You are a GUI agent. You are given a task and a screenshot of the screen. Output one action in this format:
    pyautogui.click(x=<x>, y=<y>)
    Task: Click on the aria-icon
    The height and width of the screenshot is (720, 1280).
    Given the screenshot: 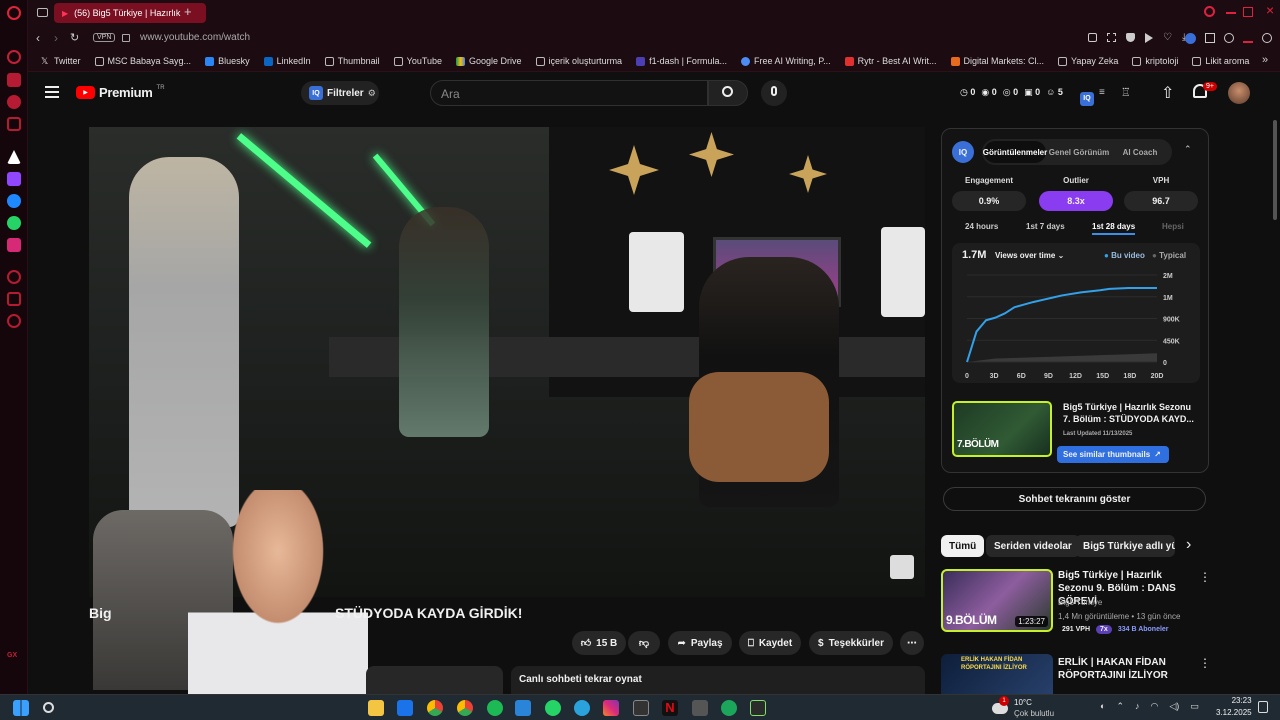 What is the action you would take?
    pyautogui.click(x=14, y=57)
    